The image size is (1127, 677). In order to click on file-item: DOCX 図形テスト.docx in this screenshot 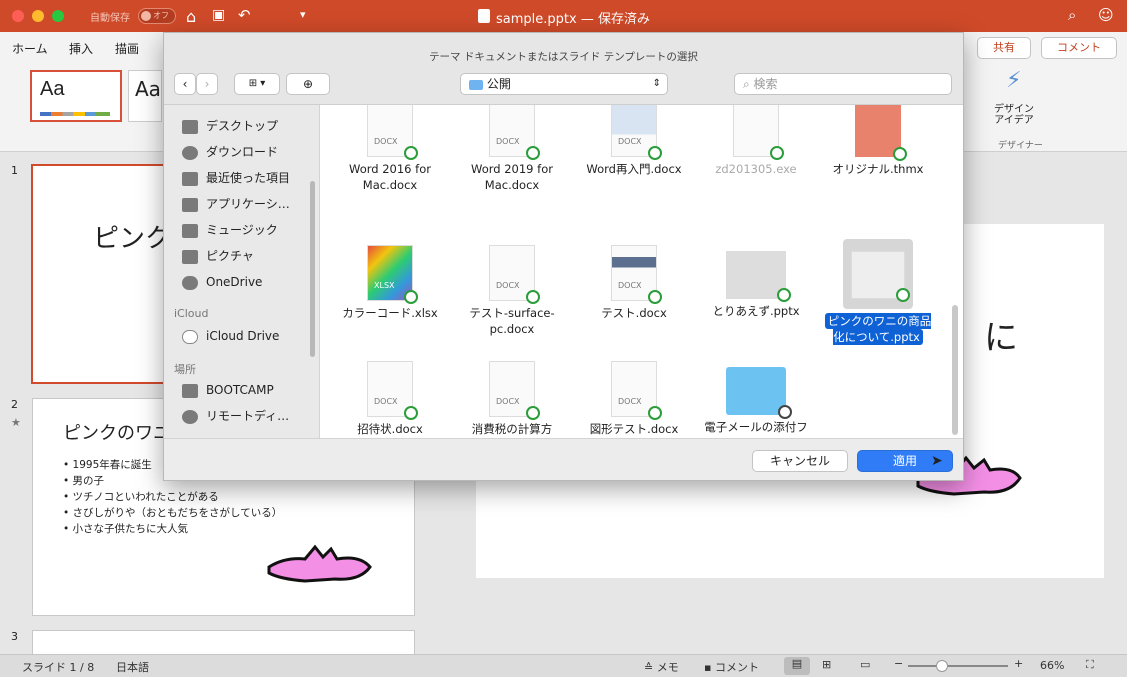, I will do `click(634, 399)`.